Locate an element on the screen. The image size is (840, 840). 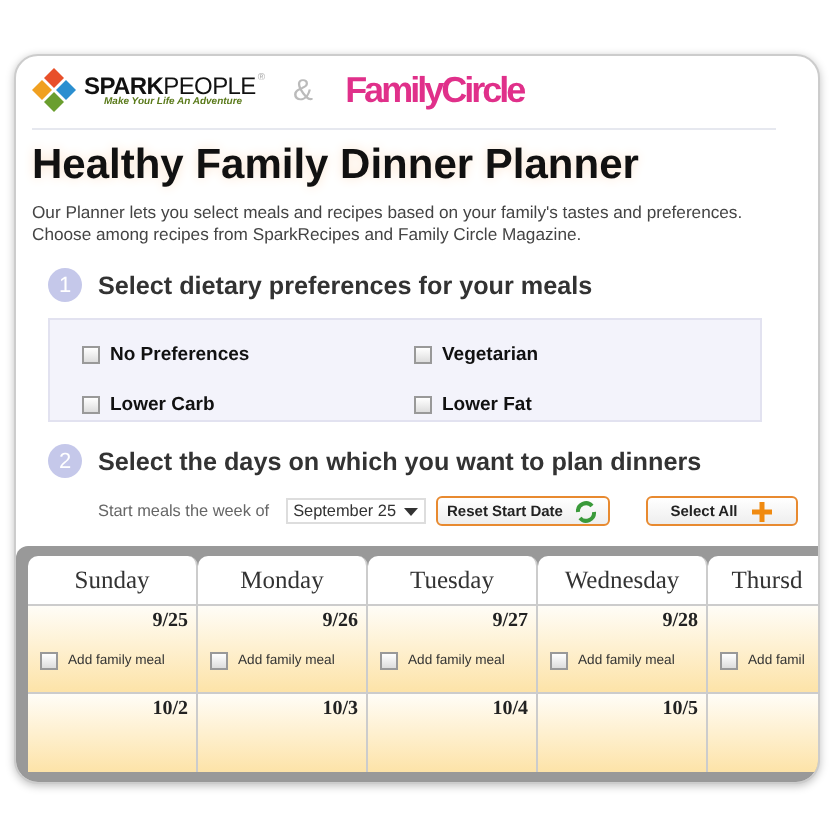
partner-logo-text: FamilyCircle is located at coordinates (434, 90).